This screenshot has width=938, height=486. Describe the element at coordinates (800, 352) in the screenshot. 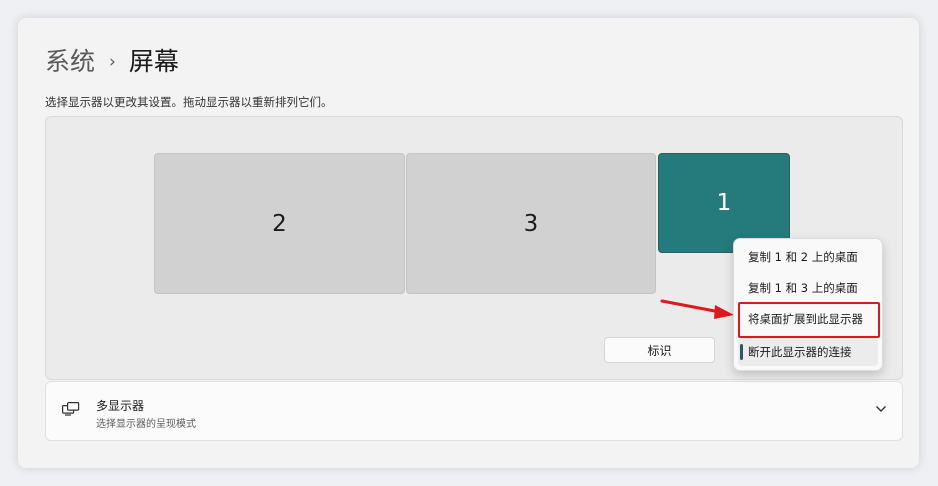

I see `menu-item-disconnect-label: 断开此显示器的连接` at that location.